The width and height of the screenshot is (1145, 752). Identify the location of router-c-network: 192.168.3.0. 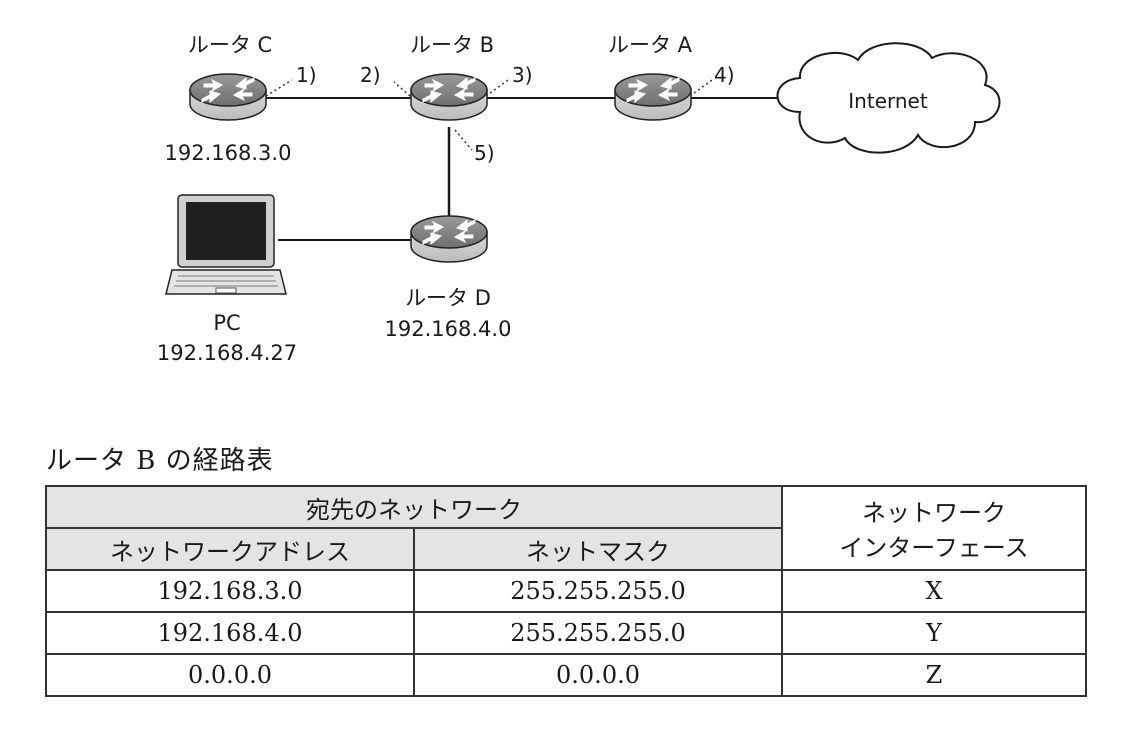
(228, 153).